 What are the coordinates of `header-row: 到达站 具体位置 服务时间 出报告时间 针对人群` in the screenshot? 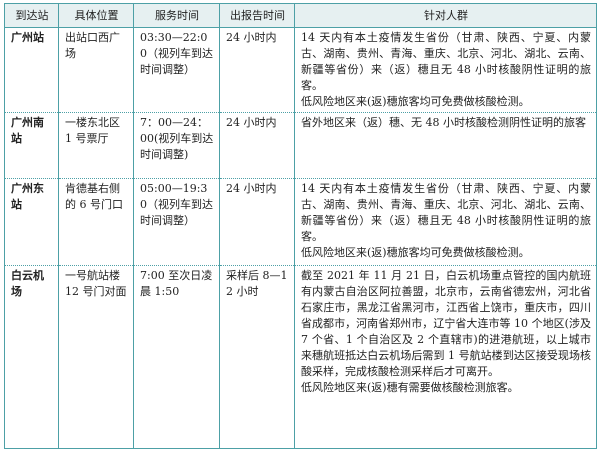 It's located at (300, 15).